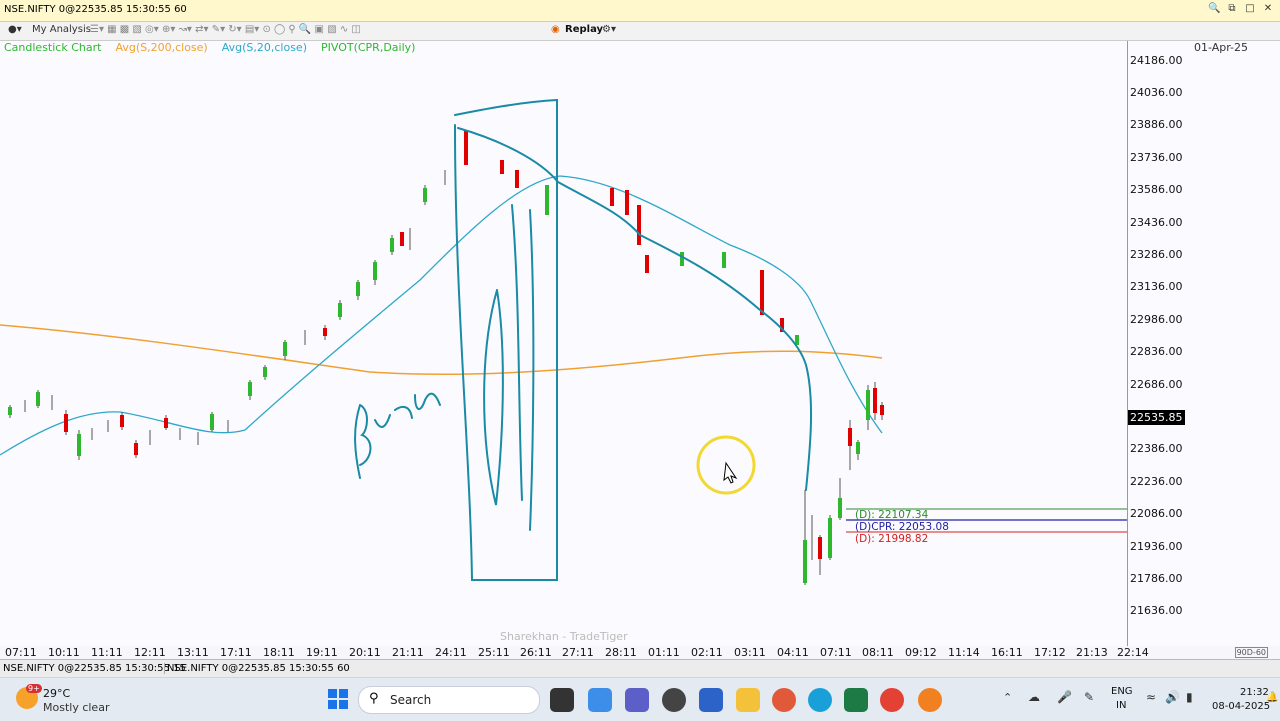  I want to click on language-region: IN, so click(1121, 705).